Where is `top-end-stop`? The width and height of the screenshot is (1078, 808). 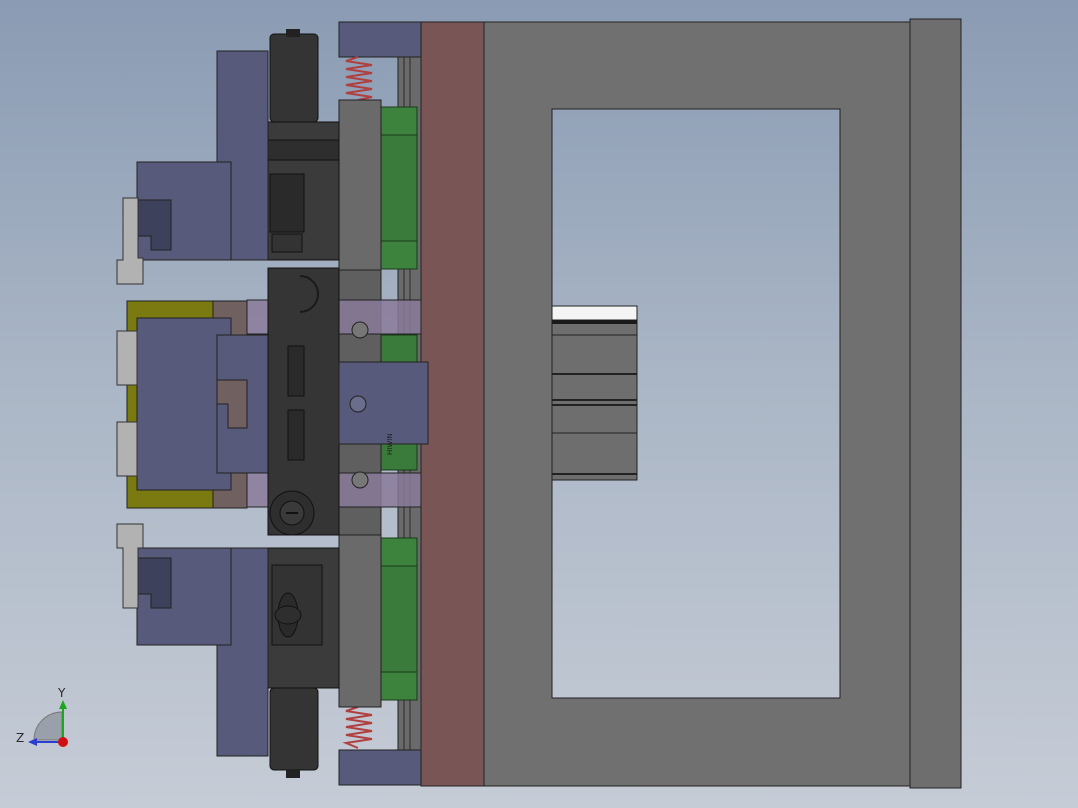 top-end-stop is located at coordinates (380, 39).